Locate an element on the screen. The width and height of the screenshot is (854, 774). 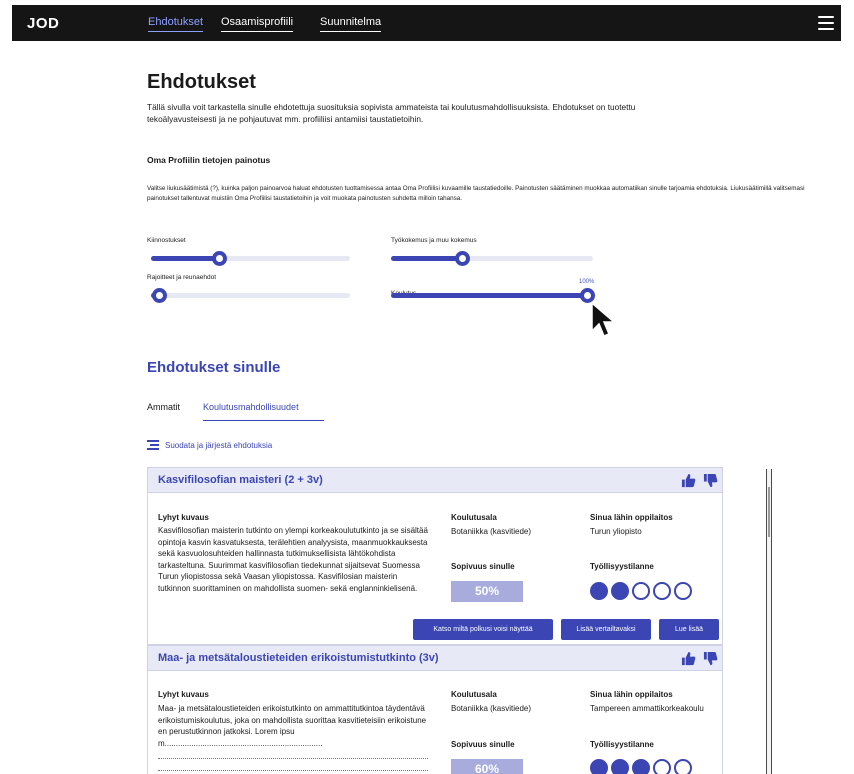
scrollbar-thumb is located at coordinates (769, 512).